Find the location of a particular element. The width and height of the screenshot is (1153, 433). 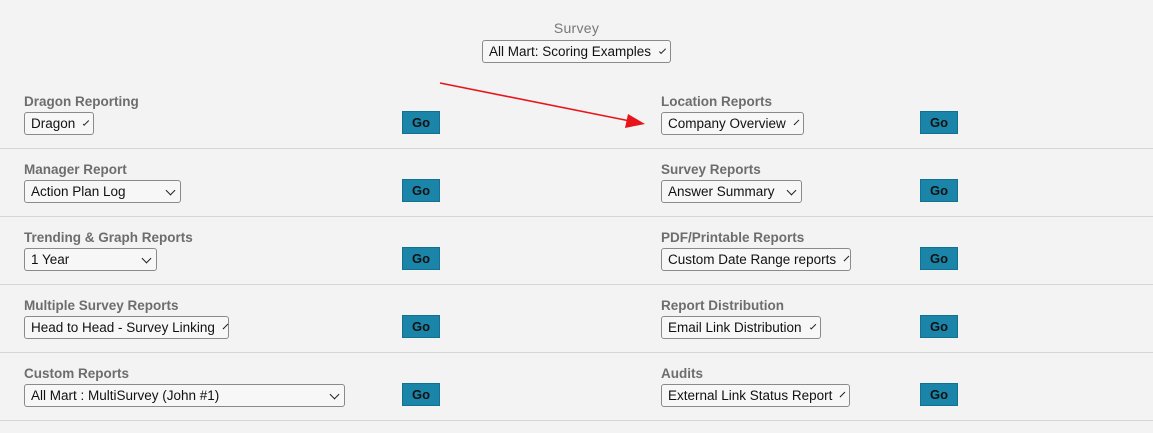

survey-reports-select: Answer Summary is located at coordinates (731, 191).